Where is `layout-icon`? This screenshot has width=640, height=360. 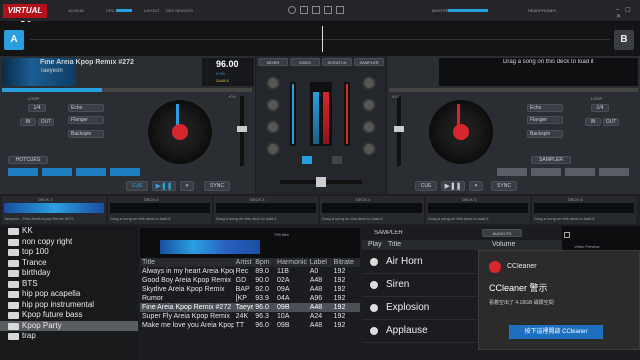
layout-icon is located at coordinates (316, 10).